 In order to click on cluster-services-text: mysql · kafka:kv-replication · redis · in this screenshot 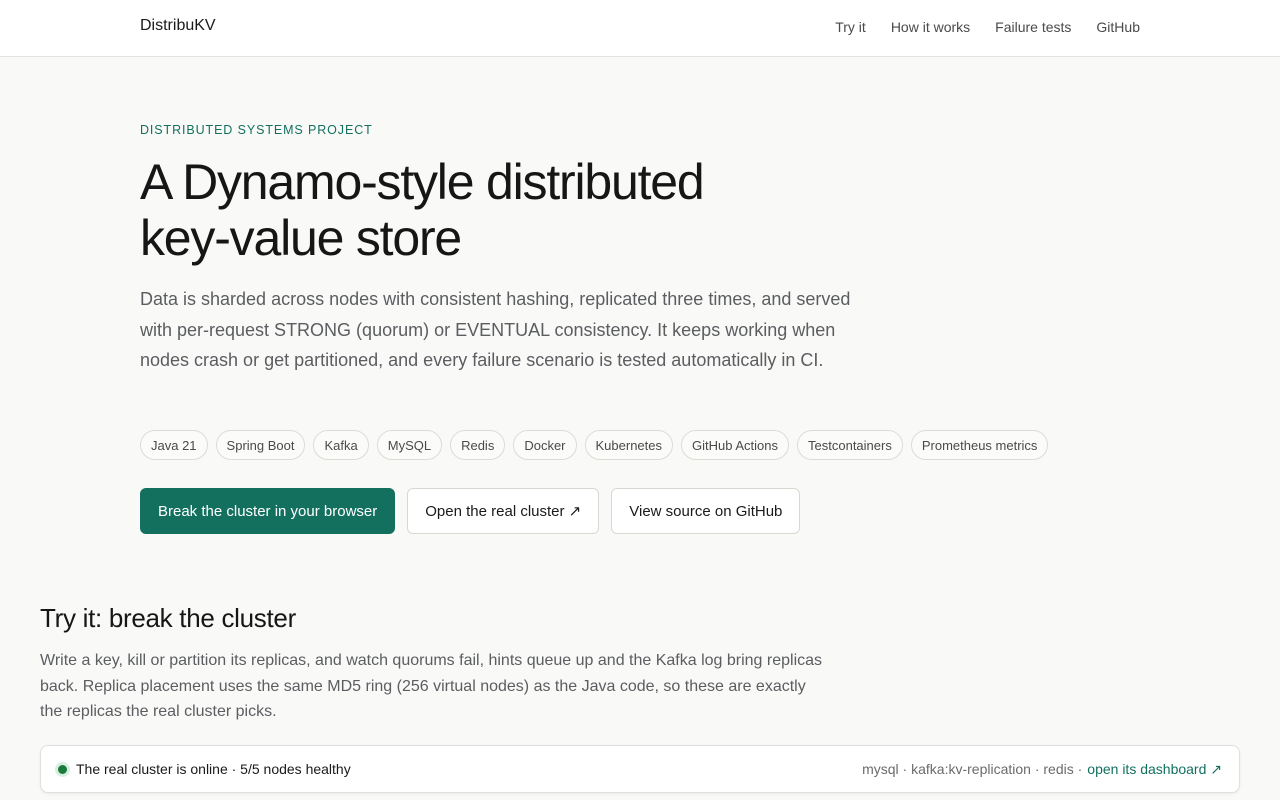, I will do `click(972, 769)`.